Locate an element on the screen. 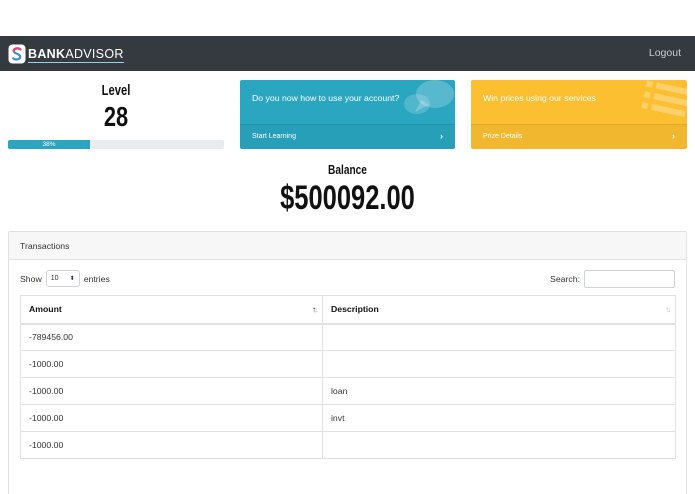  entries-select-value: 10 is located at coordinates (54, 278).